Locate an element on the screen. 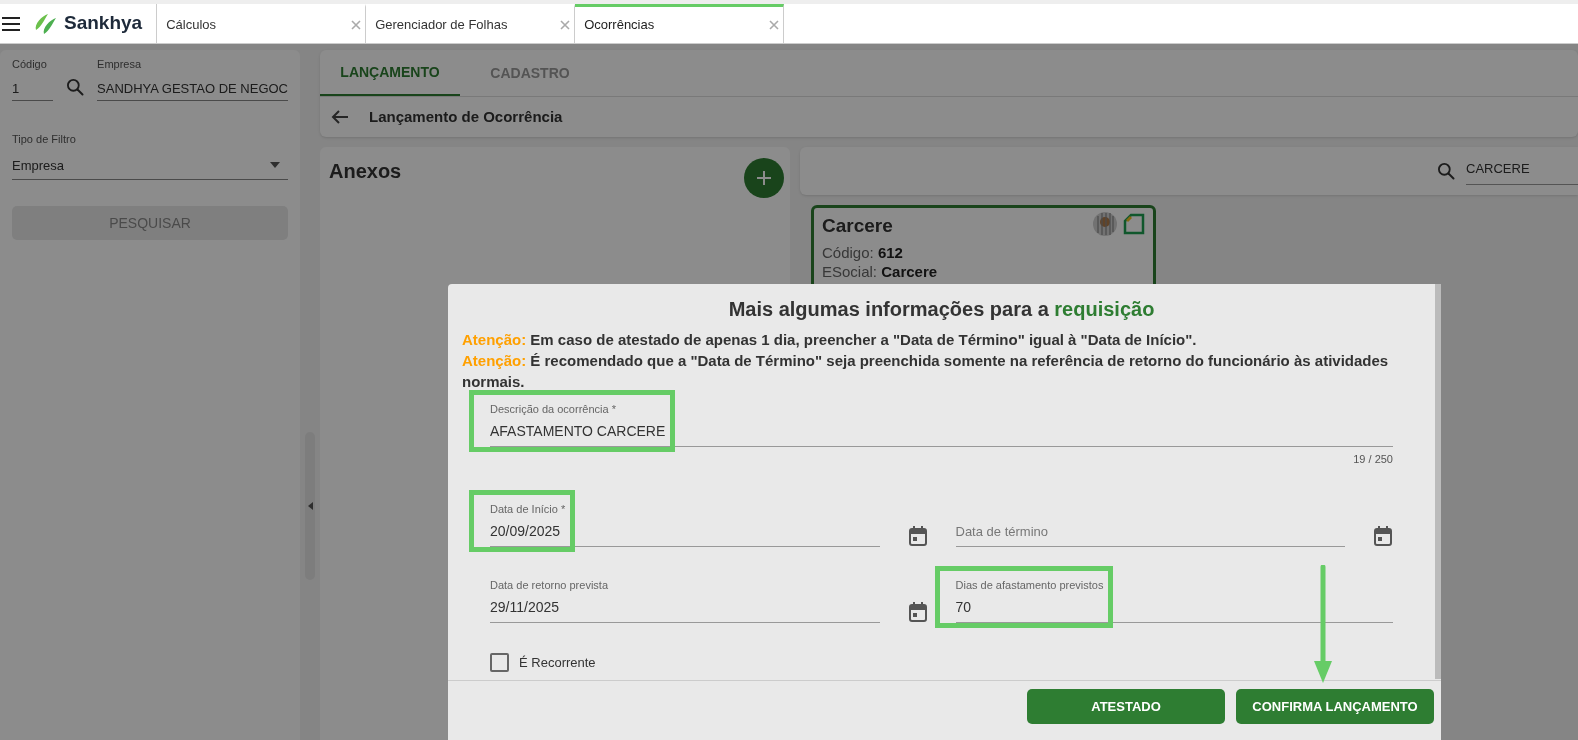  input-field: 29/11/2025 is located at coordinates (549, 607).